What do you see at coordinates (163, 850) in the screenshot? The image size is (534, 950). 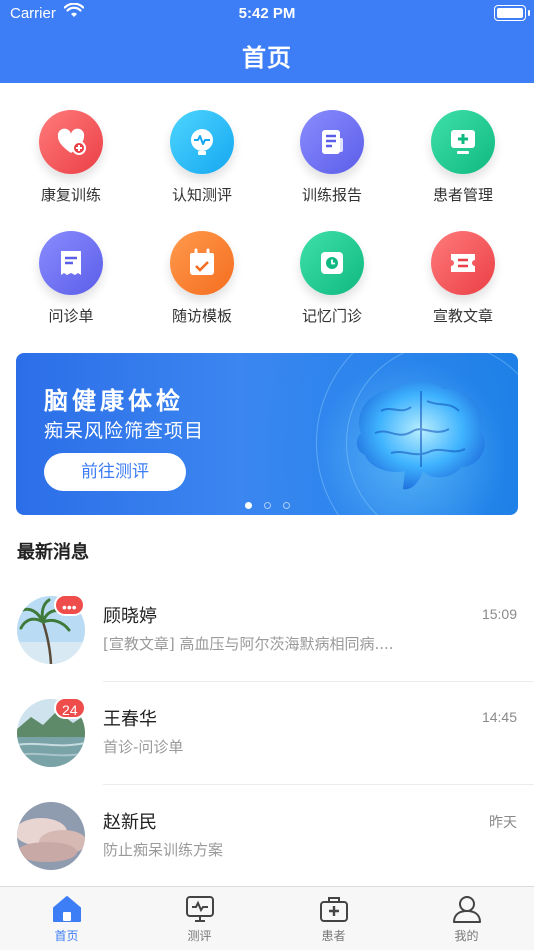 I see `message-preview: 防止痴呆训练方案` at bounding box center [163, 850].